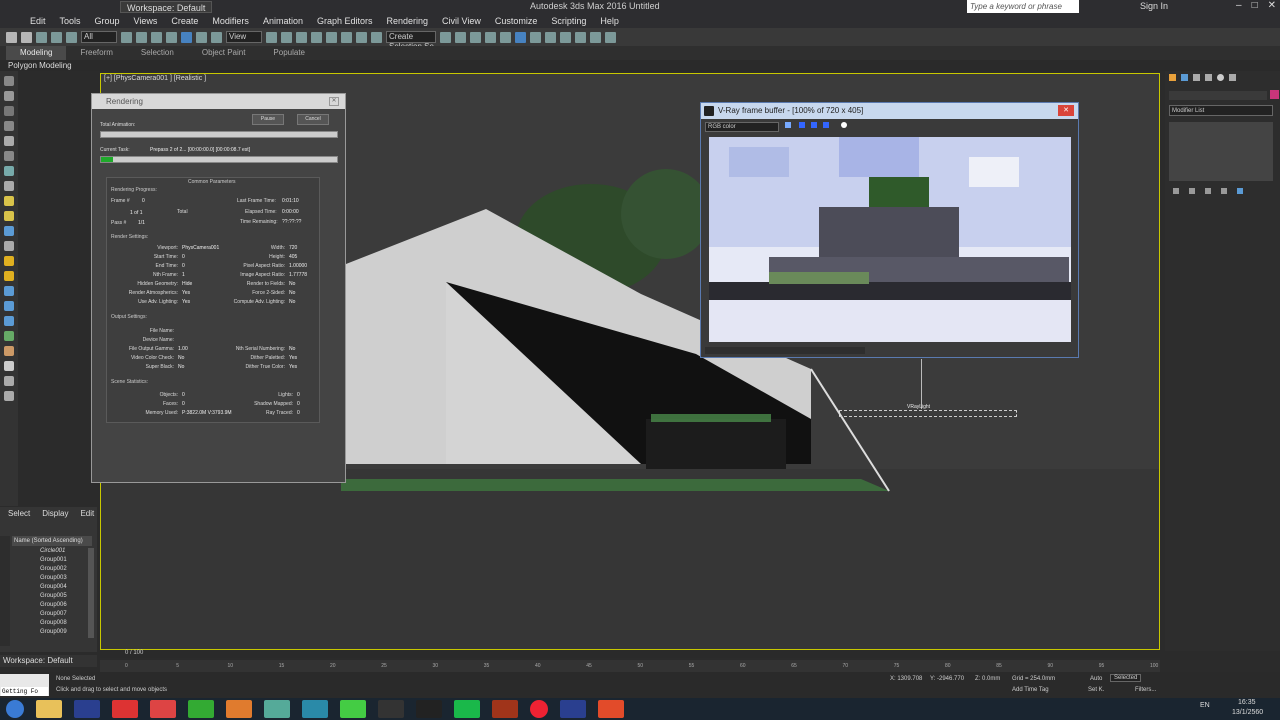 The image size is (1280, 720). Describe the element at coordinates (286, 37) in the screenshot. I see `select-manipulate-icon` at that location.